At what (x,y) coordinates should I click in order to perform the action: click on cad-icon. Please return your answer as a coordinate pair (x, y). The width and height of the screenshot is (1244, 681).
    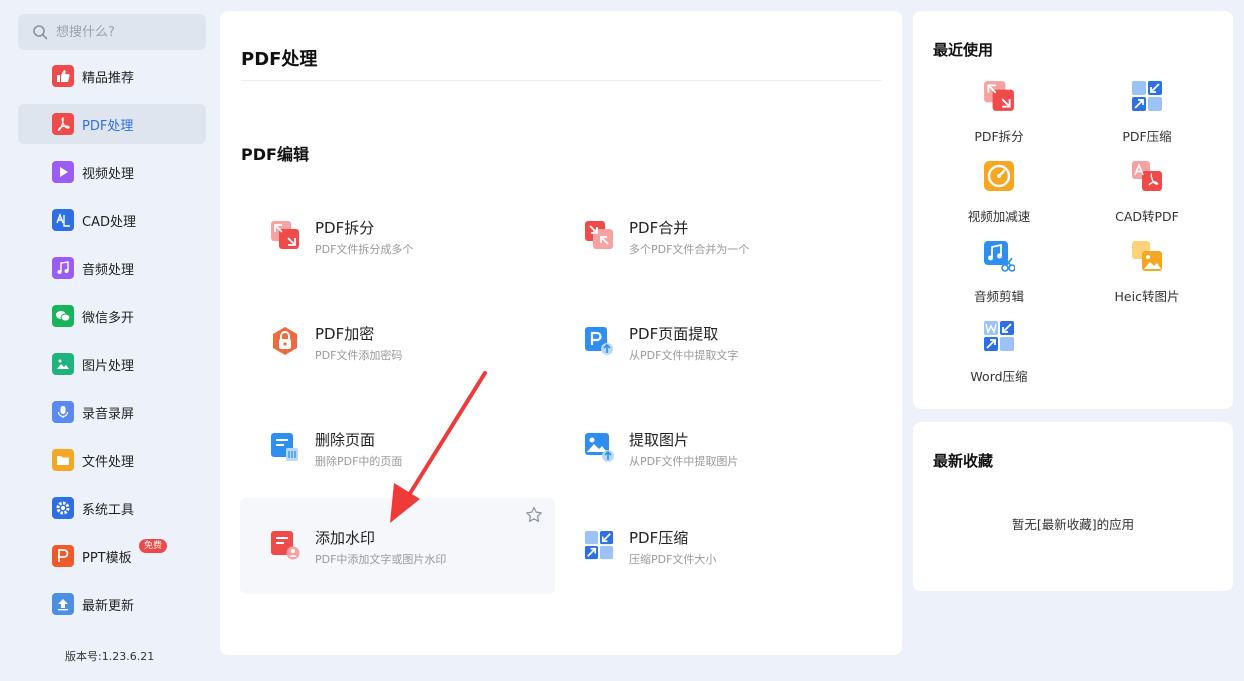
    Looking at the image, I should click on (63, 220).